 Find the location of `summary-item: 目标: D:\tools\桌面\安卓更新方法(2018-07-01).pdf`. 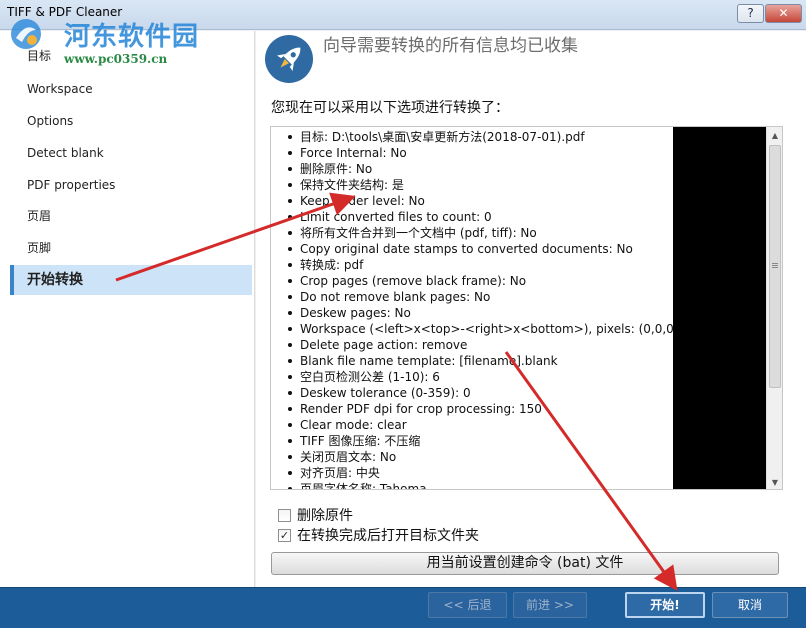

summary-item: 目标: D:\tools\桌面\安卓更新方法(2018-07-01).pdf is located at coordinates (474, 137).